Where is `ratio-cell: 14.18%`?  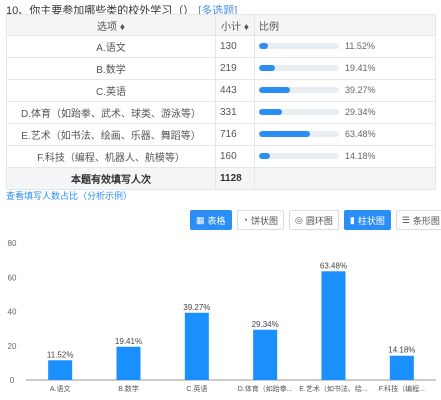
ratio-cell: 14.18% is located at coordinates (345, 156).